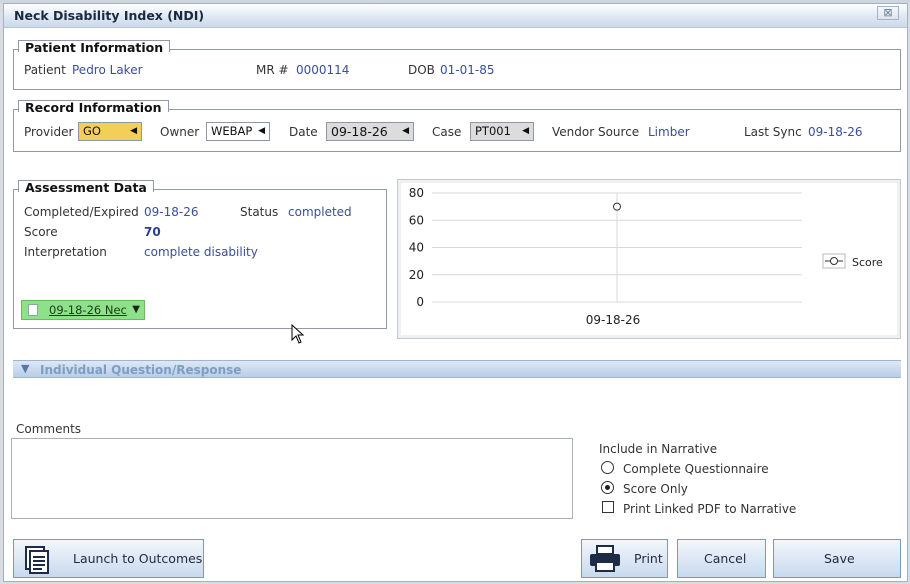 This screenshot has width=910, height=584. Describe the element at coordinates (86, 187) in the screenshot. I see `assessment-data-legend: Assessment Data` at that location.